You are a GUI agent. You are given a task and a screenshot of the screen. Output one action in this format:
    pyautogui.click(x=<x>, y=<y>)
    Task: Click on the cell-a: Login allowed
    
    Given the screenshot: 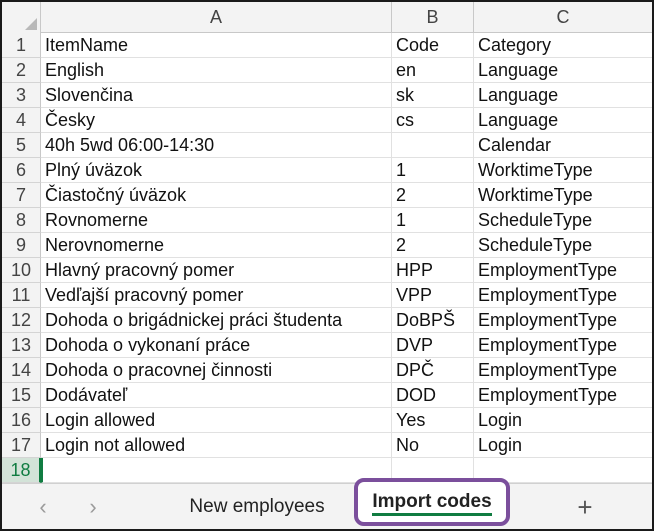 What is the action you would take?
    pyautogui.click(x=216, y=420)
    